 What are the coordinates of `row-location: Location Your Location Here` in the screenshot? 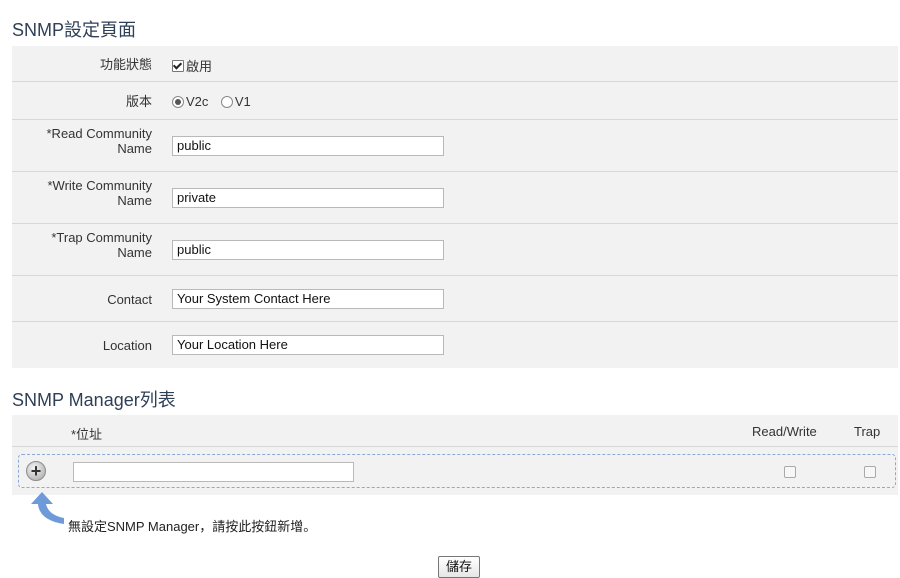 It's located at (455, 345).